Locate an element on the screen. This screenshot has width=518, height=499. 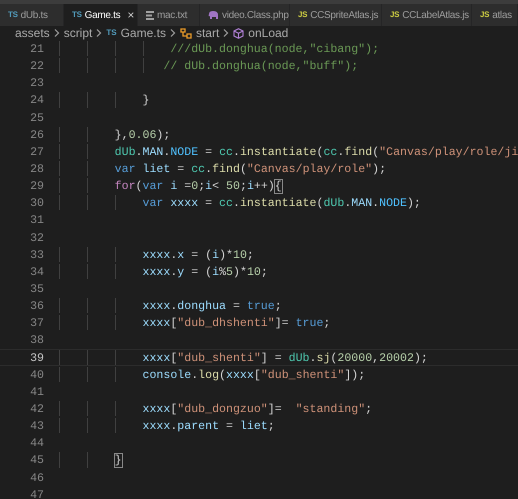
line-number: 44 is located at coordinates (36, 443).